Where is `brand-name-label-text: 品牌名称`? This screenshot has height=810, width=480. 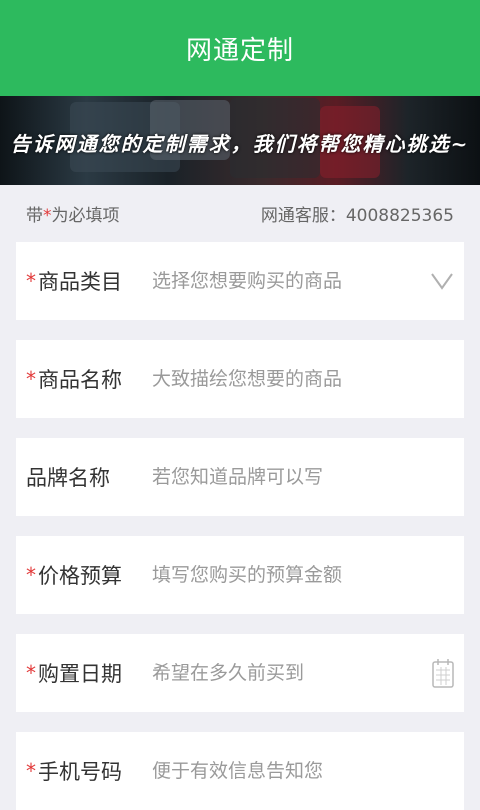
brand-name-label-text: 品牌名称 is located at coordinates (68, 478).